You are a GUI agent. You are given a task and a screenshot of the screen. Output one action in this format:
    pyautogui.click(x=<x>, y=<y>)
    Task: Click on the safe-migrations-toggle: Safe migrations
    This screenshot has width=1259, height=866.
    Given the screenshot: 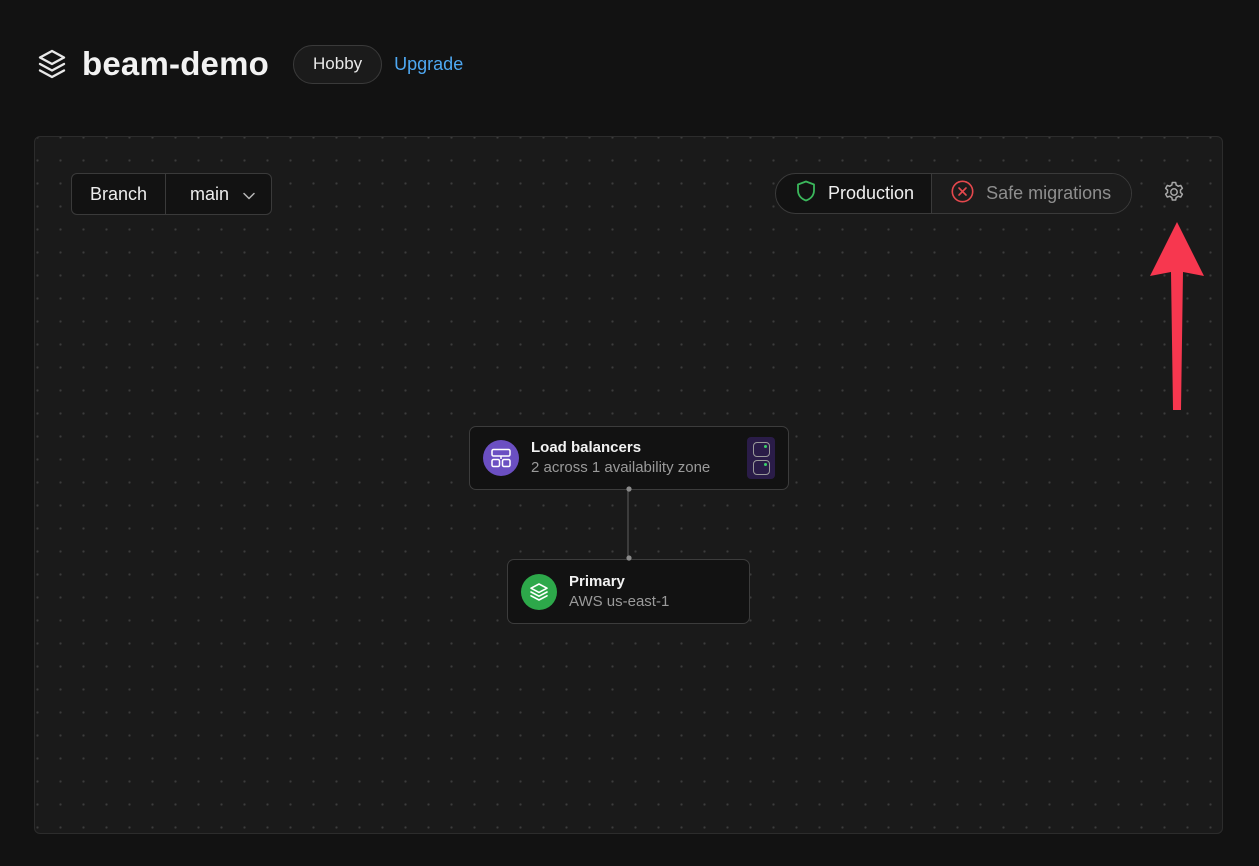 What is the action you would take?
    pyautogui.click(x=1031, y=193)
    